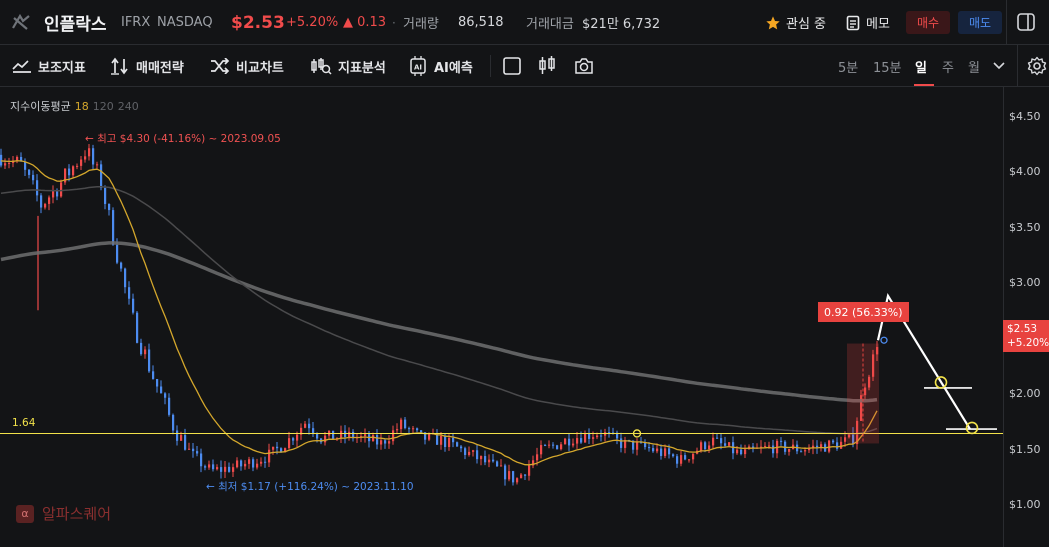 The image size is (1049, 547). Describe the element at coordinates (77, 514) in the screenshot. I see `watermark-text: 알파스퀘어` at that location.